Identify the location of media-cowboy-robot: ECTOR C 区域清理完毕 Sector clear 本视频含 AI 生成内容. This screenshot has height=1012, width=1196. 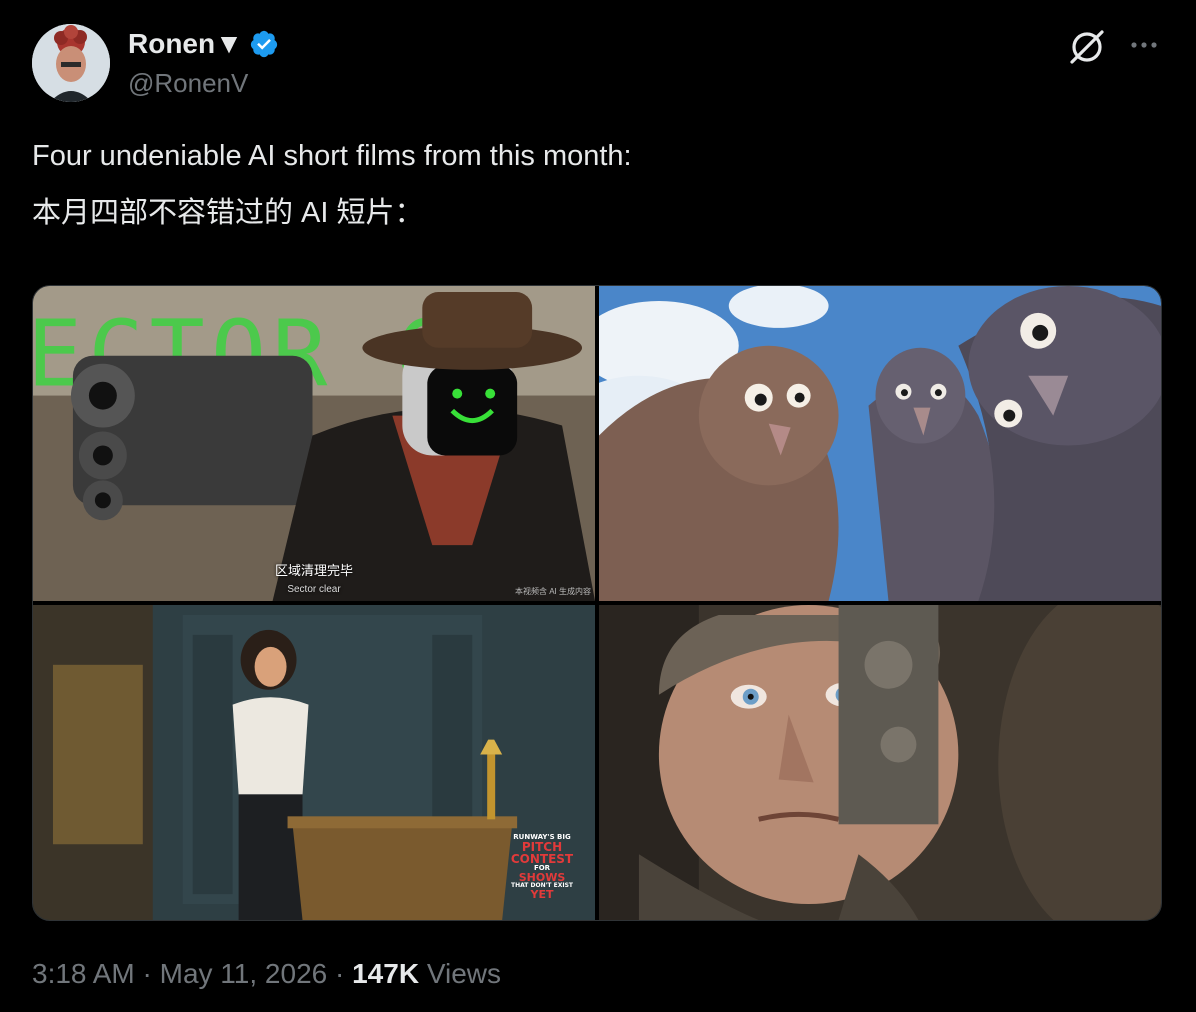
(314, 443).